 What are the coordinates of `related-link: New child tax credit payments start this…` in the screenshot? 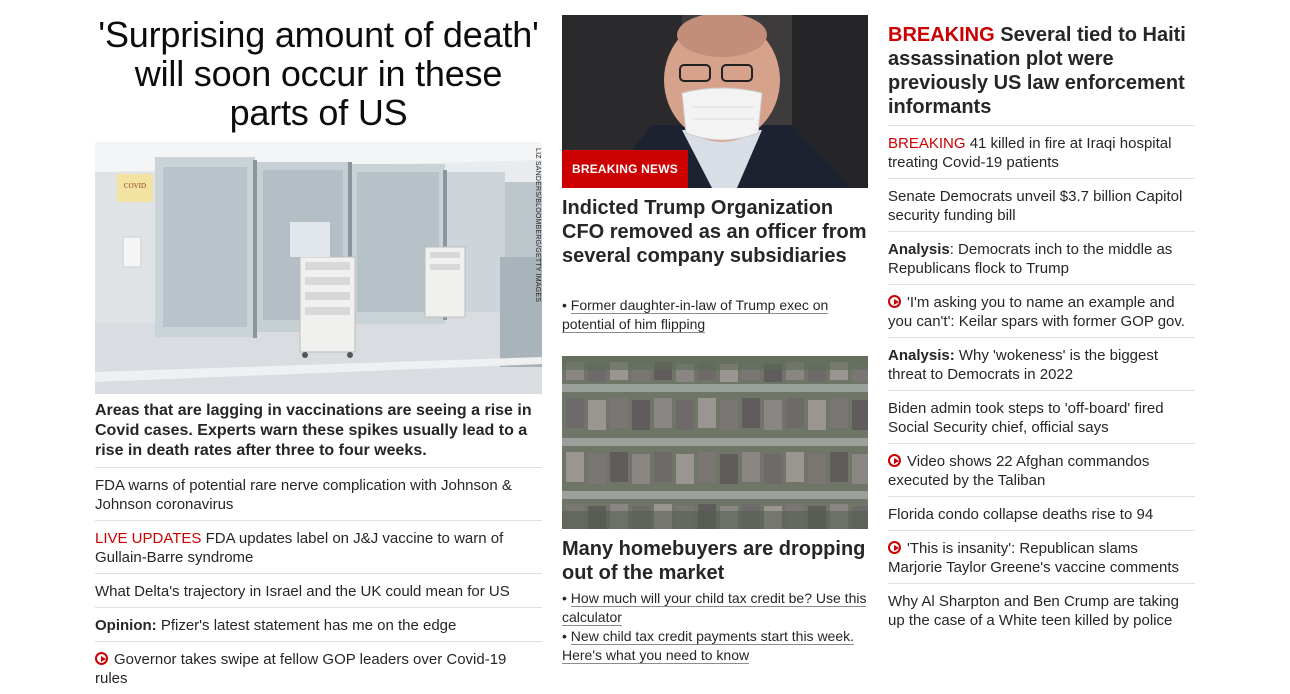 It's located at (708, 646).